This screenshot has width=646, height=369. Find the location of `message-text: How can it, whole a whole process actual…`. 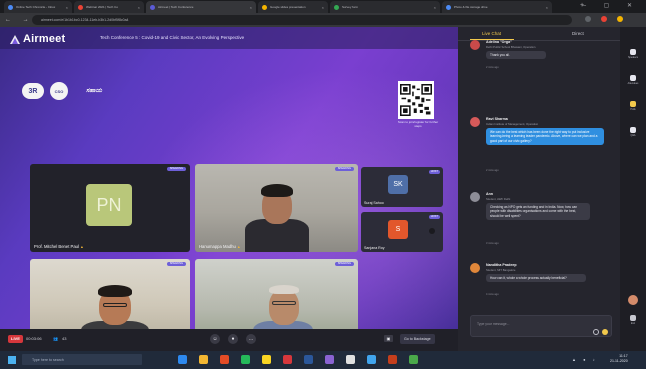

message-text: How can it, whole a whole process actual… is located at coordinates (536, 278).